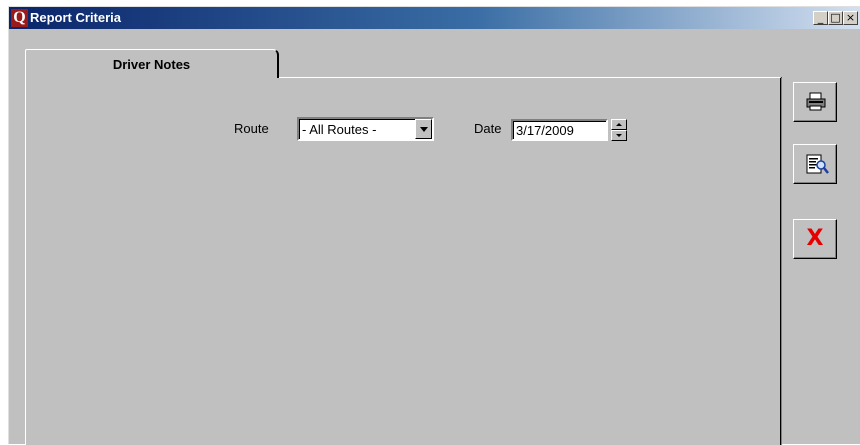 Image resolution: width=860 pixels, height=445 pixels. What do you see at coordinates (251, 128) in the screenshot?
I see `route-label: Route` at bounding box center [251, 128].